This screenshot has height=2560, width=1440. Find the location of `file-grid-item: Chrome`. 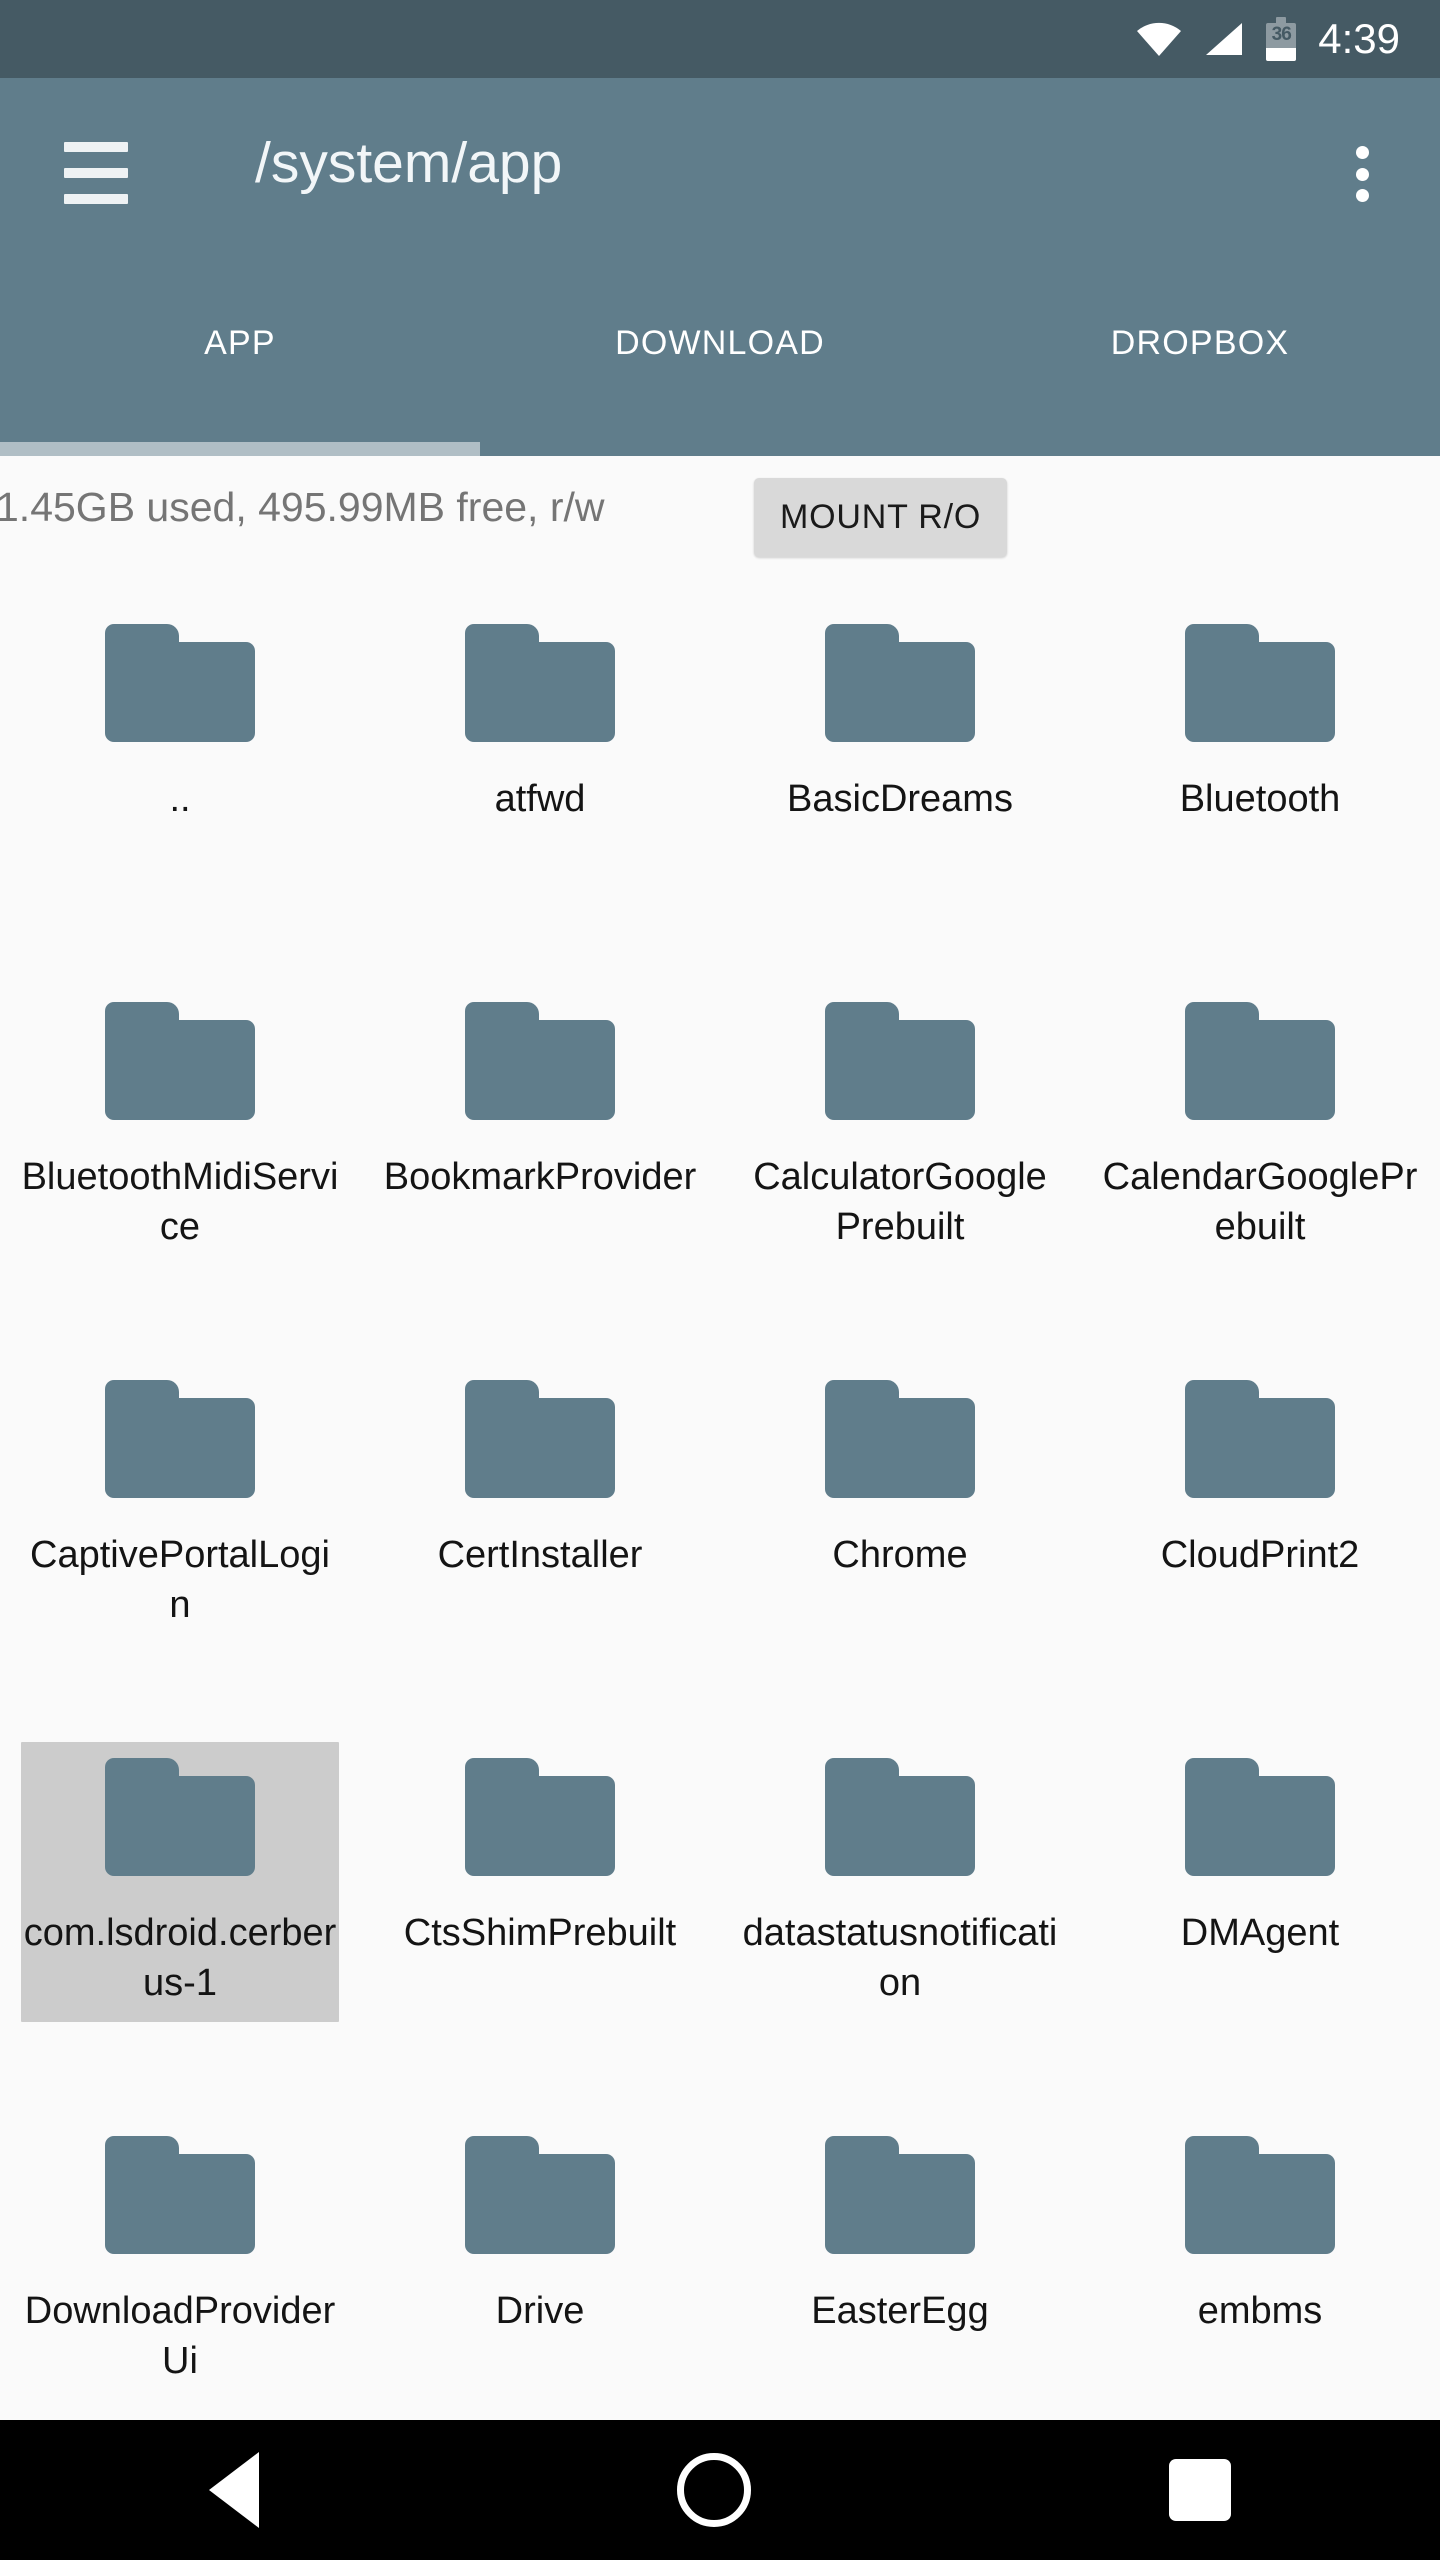

file-grid-item: Chrome is located at coordinates (900, 1531).